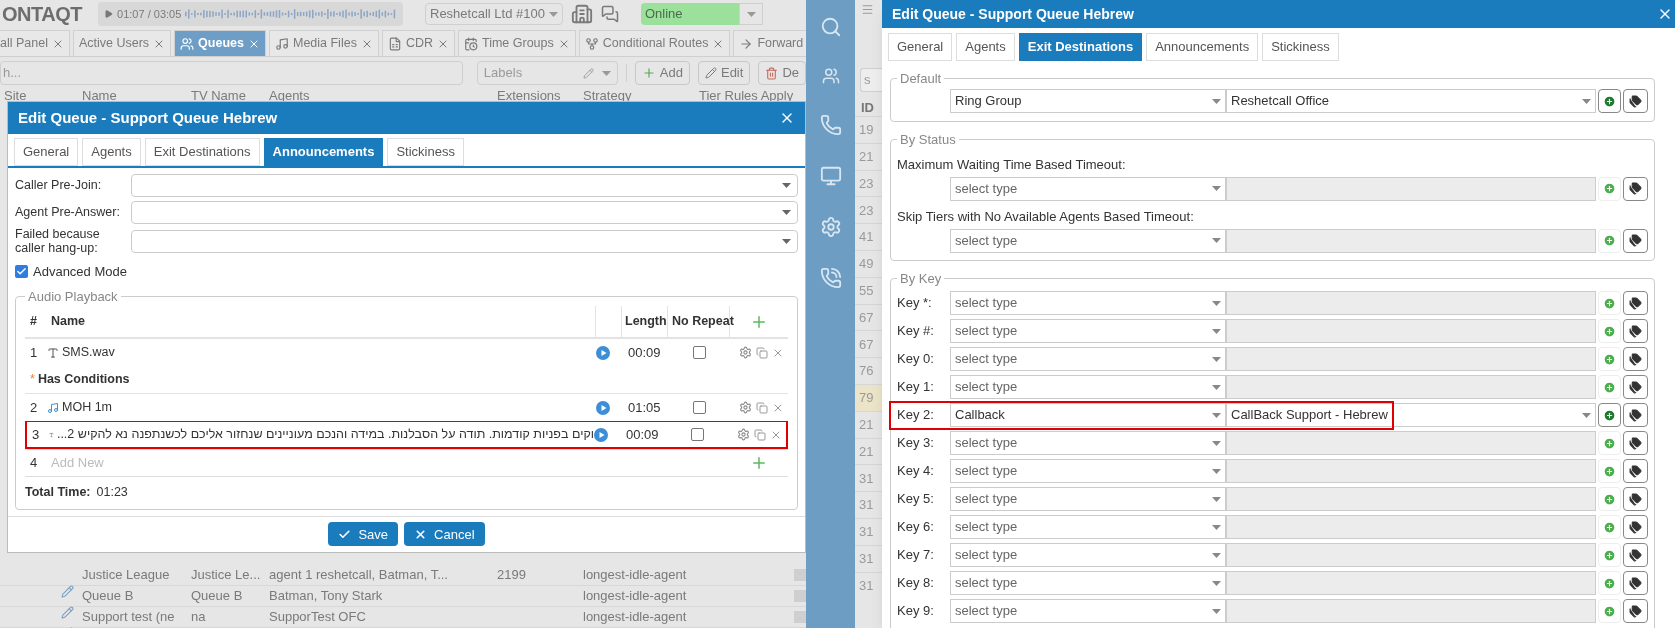 Image resolution: width=1675 pixels, height=628 pixels. Describe the element at coordinates (610, 14) in the screenshot. I see `chat-icon` at that location.